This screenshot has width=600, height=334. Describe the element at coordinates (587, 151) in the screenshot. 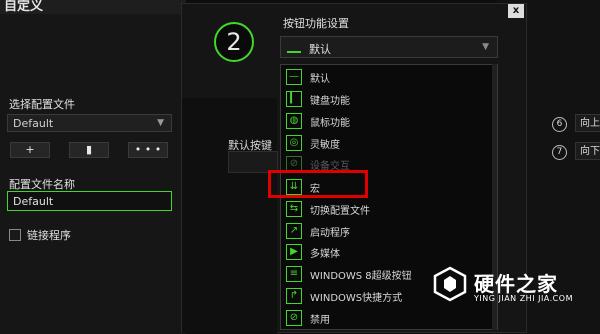

I see `scroll-down-button: 向下` at that location.